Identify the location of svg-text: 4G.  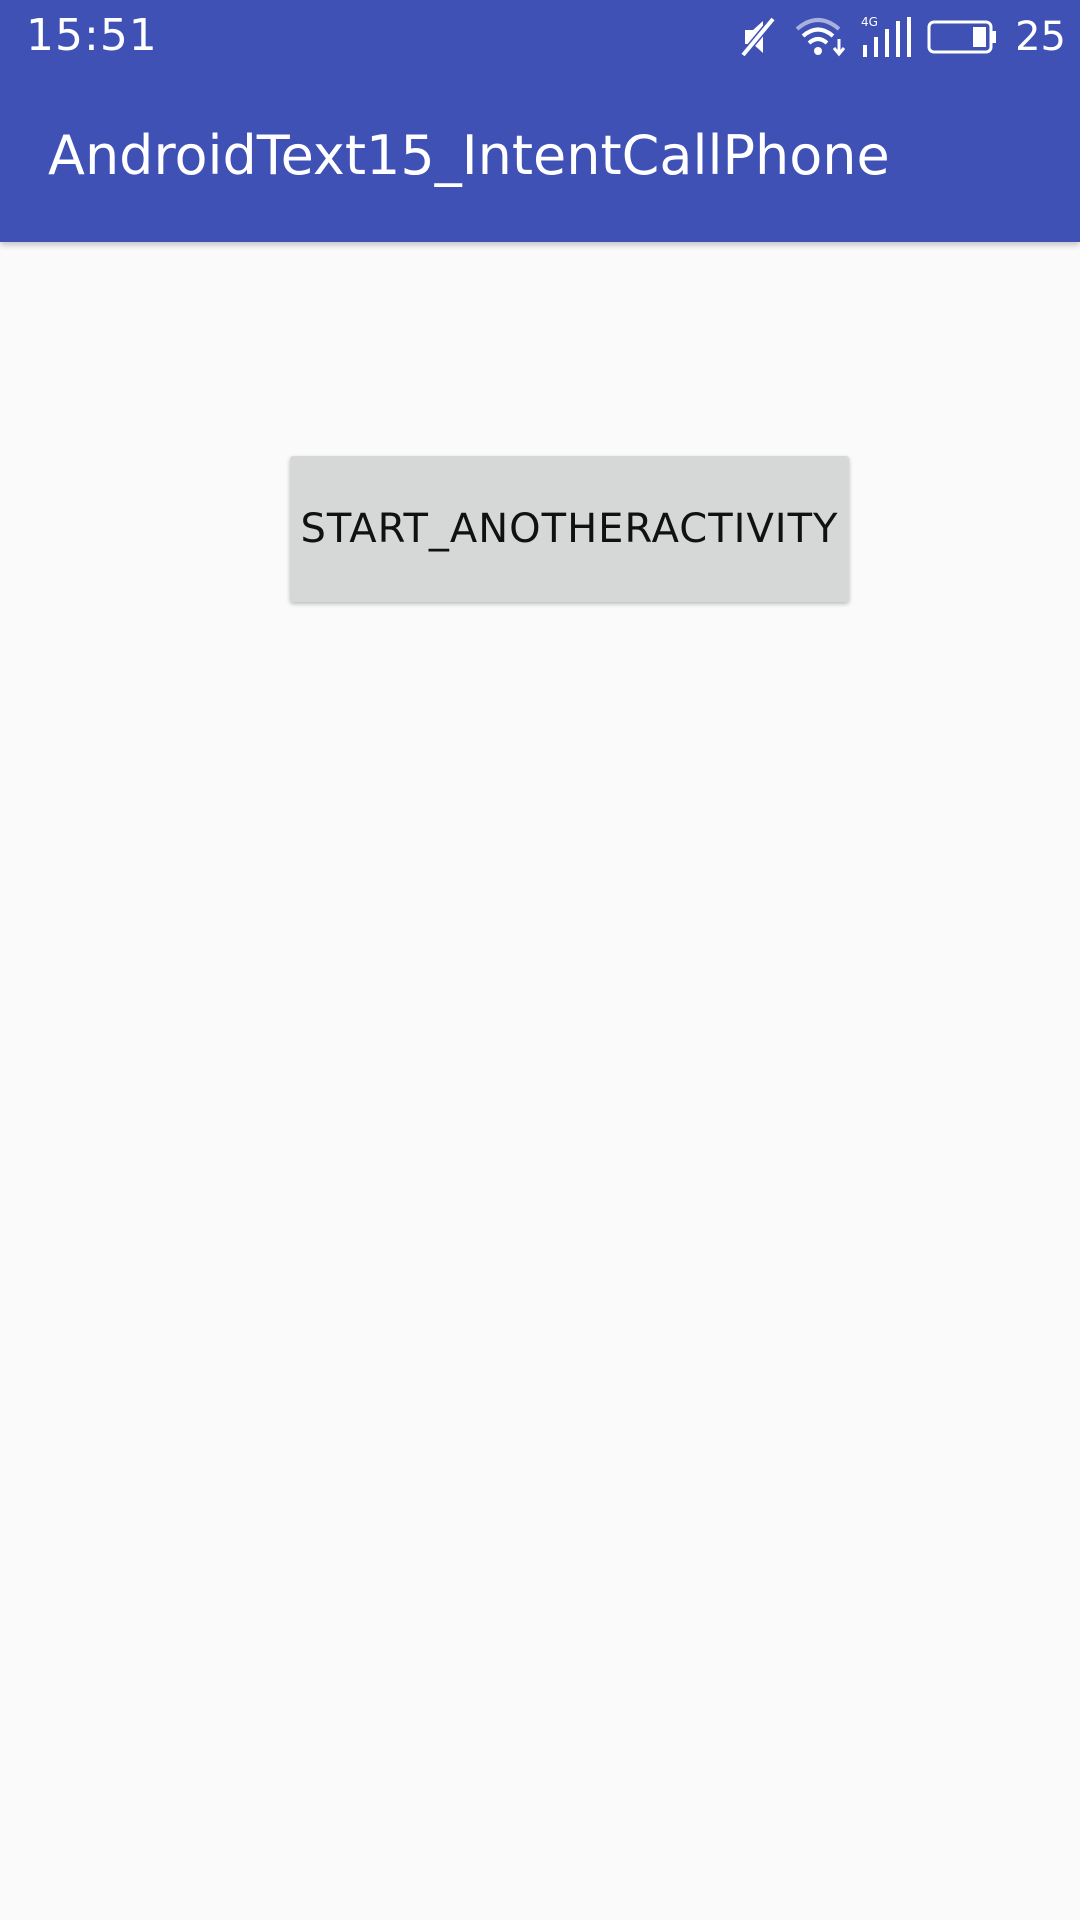
(869, 22).